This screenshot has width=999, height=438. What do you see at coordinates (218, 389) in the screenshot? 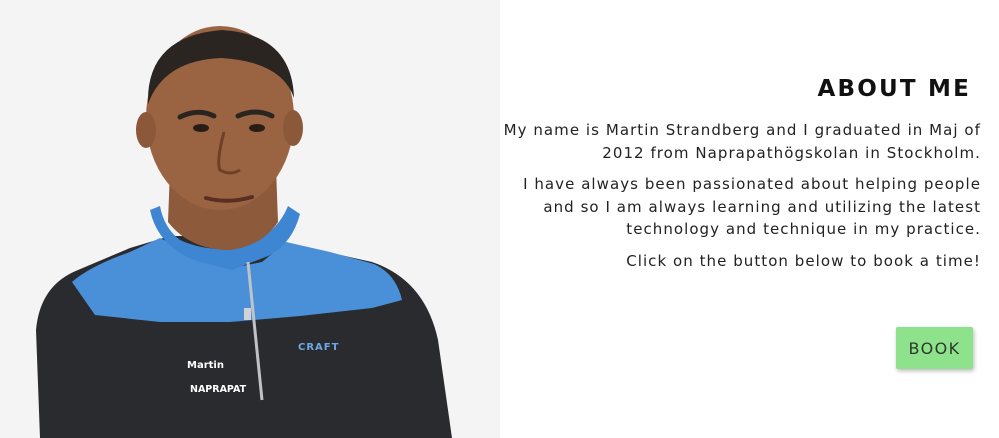
I see `shirt-company-text: NAPRAPAT` at bounding box center [218, 389].